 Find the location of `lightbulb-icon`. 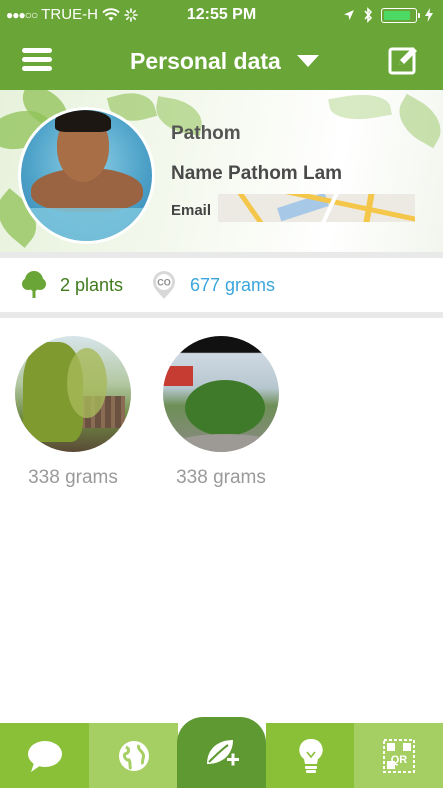

lightbulb-icon is located at coordinates (310, 755).